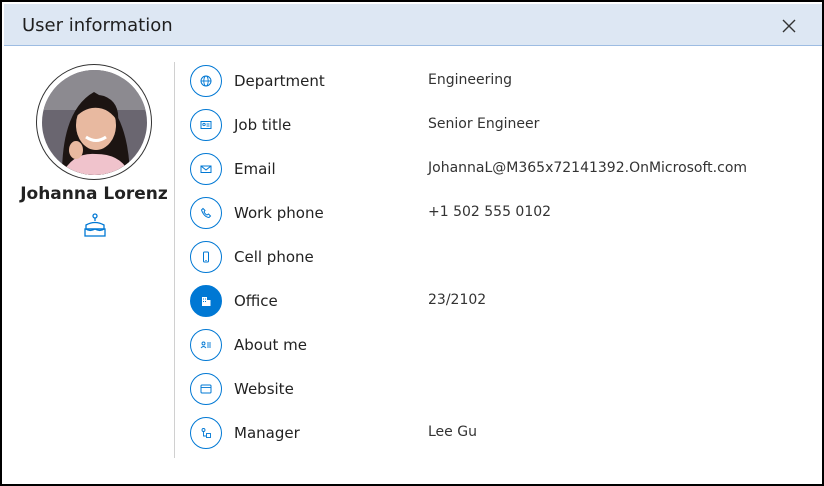 This screenshot has width=824, height=486. Describe the element at coordinates (255, 169) in the screenshot. I see `email-label: Email` at that location.